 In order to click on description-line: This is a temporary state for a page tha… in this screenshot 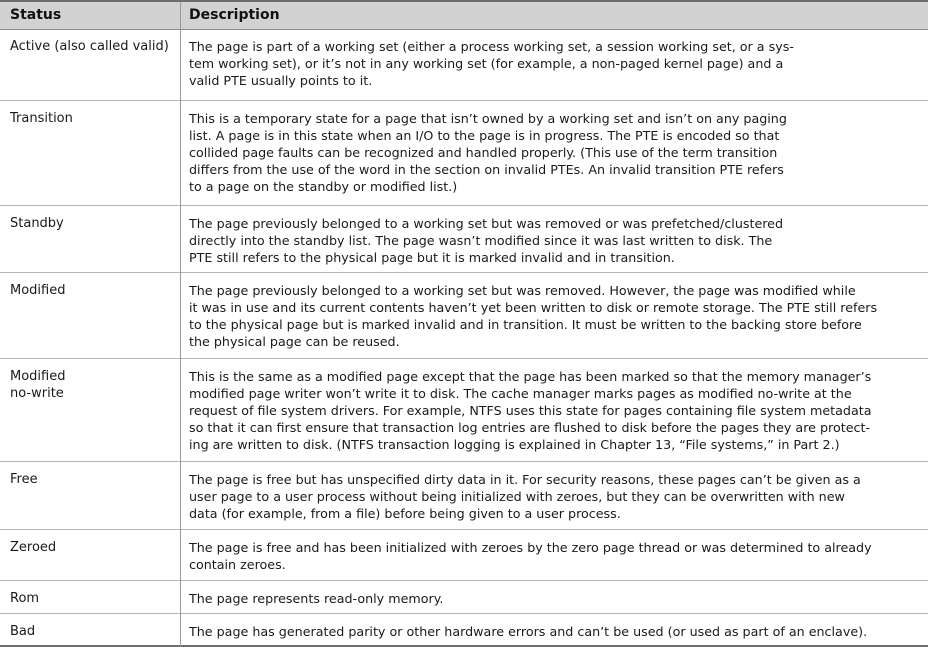, I will do `click(488, 118)`.